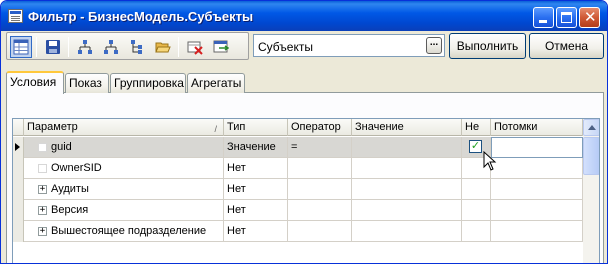  What do you see at coordinates (256, 147) in the screenshot?
I see `type-cell: Значение` at bounding box center [256, 147].